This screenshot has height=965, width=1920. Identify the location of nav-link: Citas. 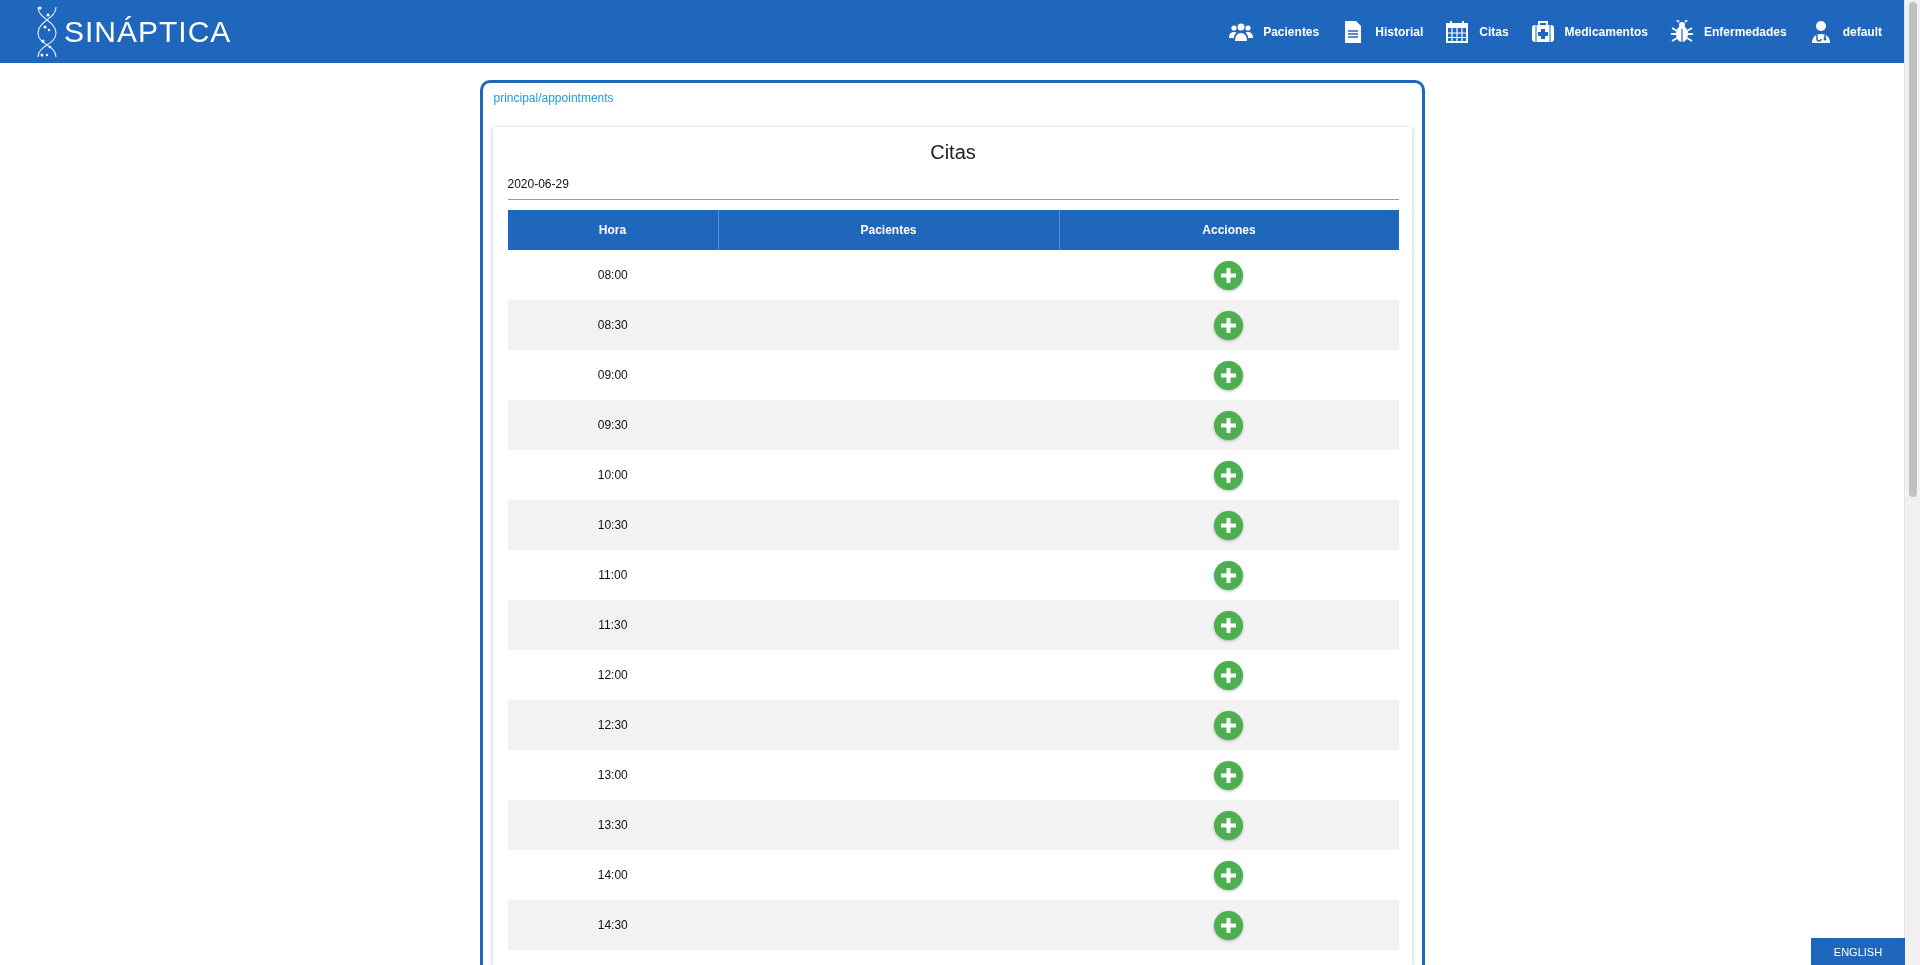
(1477, 31).